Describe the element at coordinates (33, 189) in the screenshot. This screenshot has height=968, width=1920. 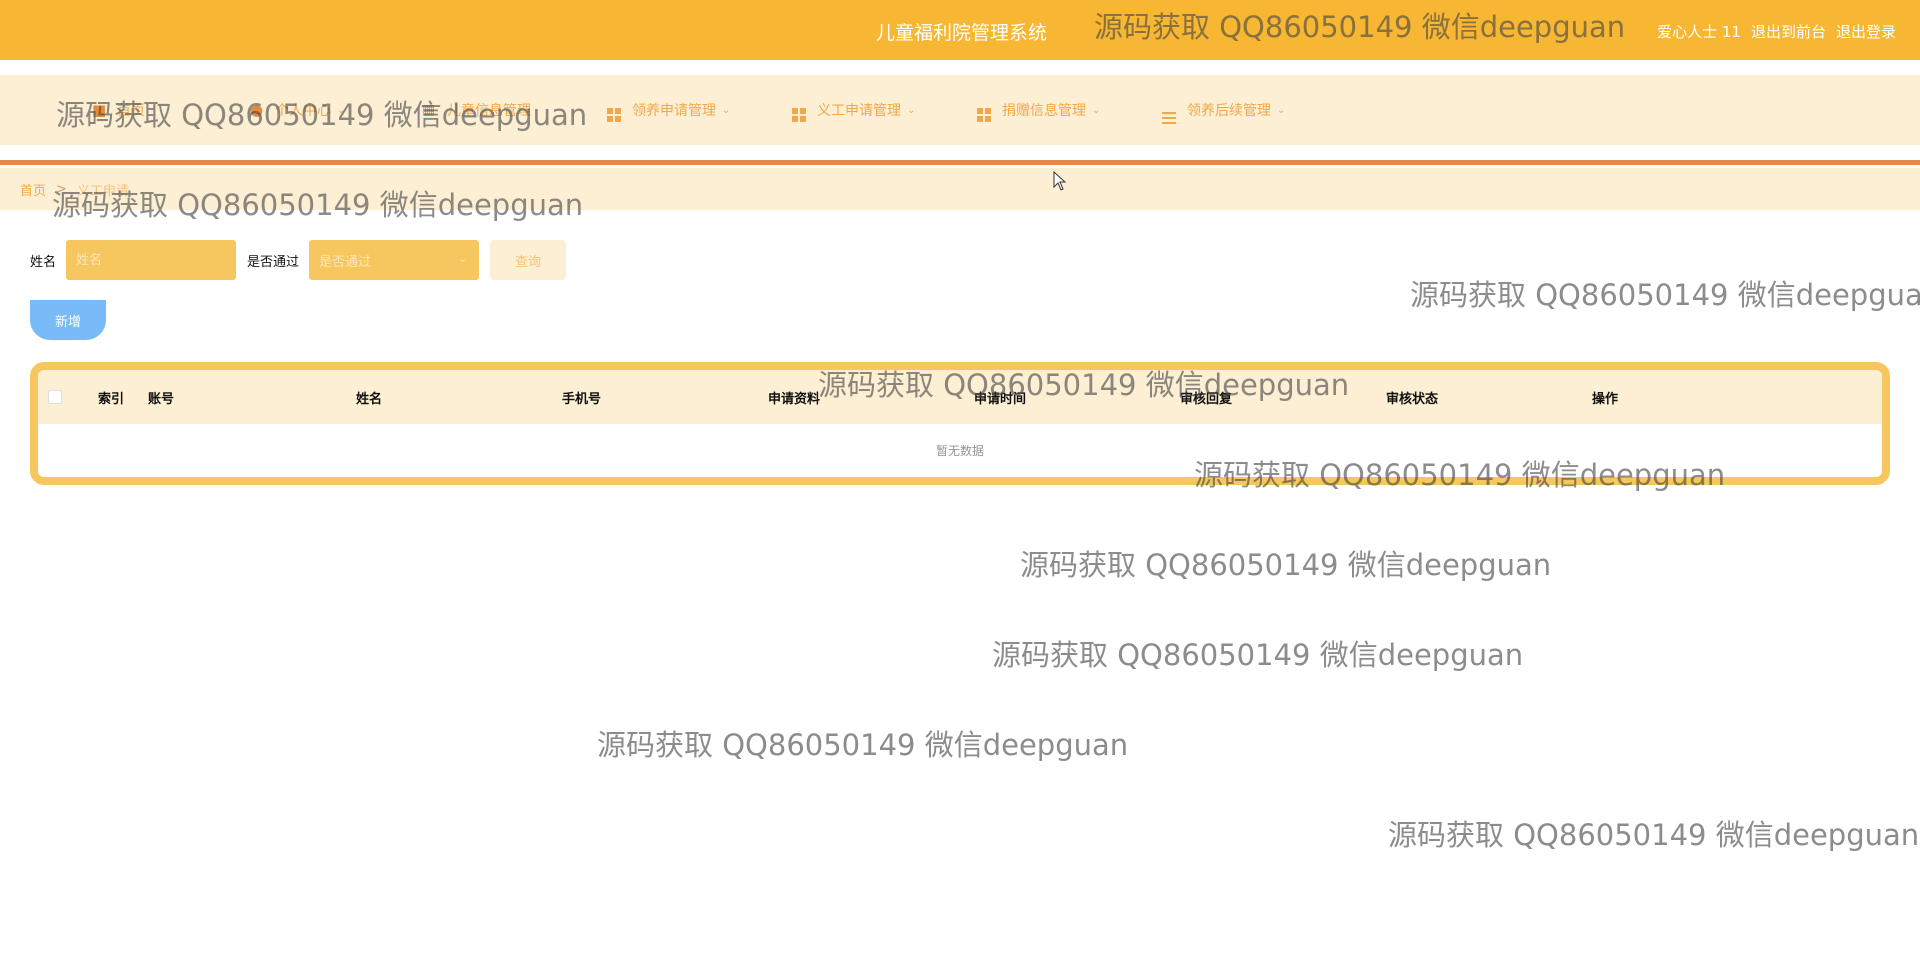
I see `breadcrumb-home: 首页` at that location.